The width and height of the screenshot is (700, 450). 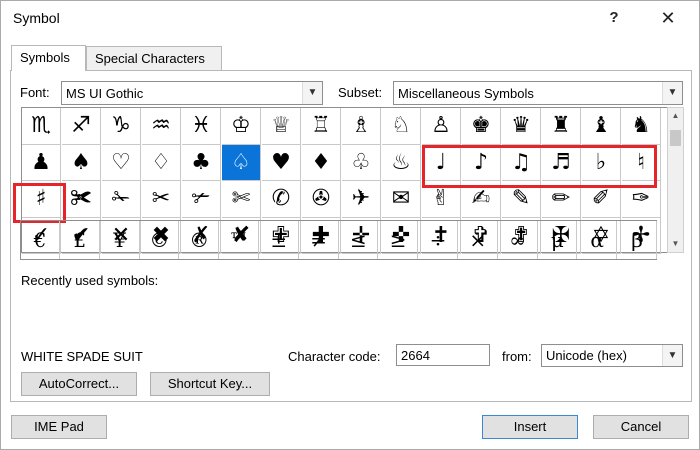 I want to click on symbol-cell: ♟, so click(x=41, y=162).